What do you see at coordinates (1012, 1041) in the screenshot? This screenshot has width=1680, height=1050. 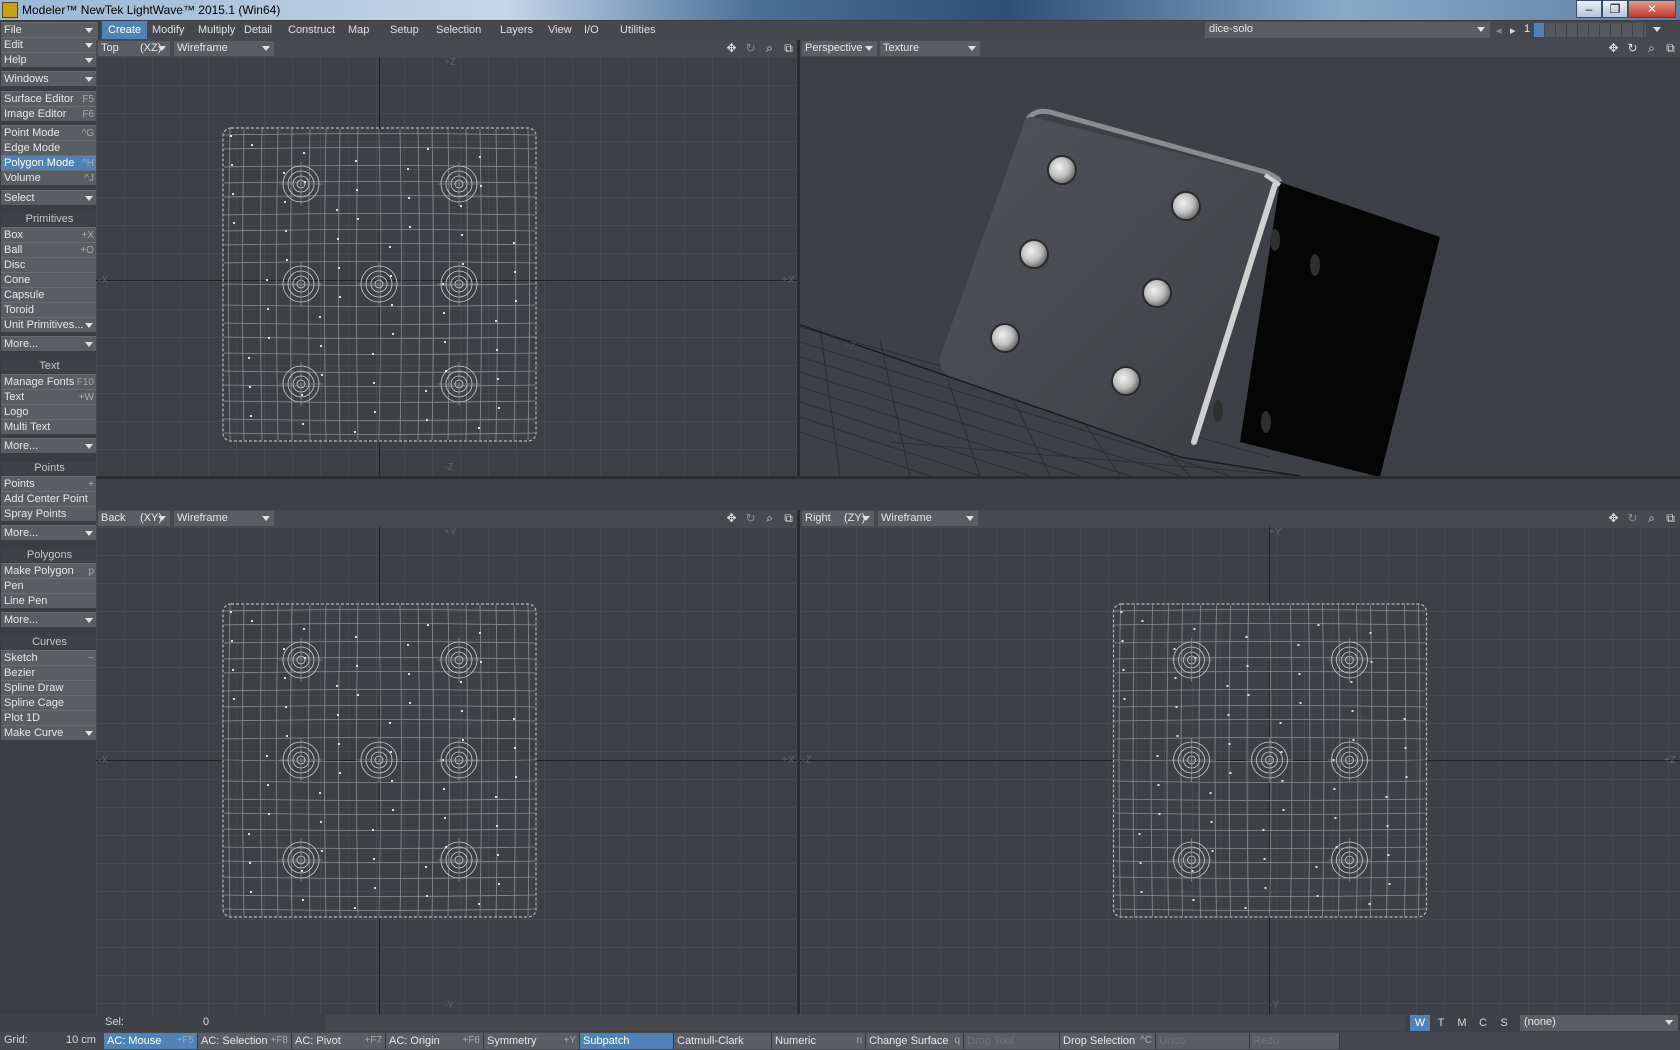 I see `drop-tool-button: Drop Tool` at bounding box center [1012, 1041].